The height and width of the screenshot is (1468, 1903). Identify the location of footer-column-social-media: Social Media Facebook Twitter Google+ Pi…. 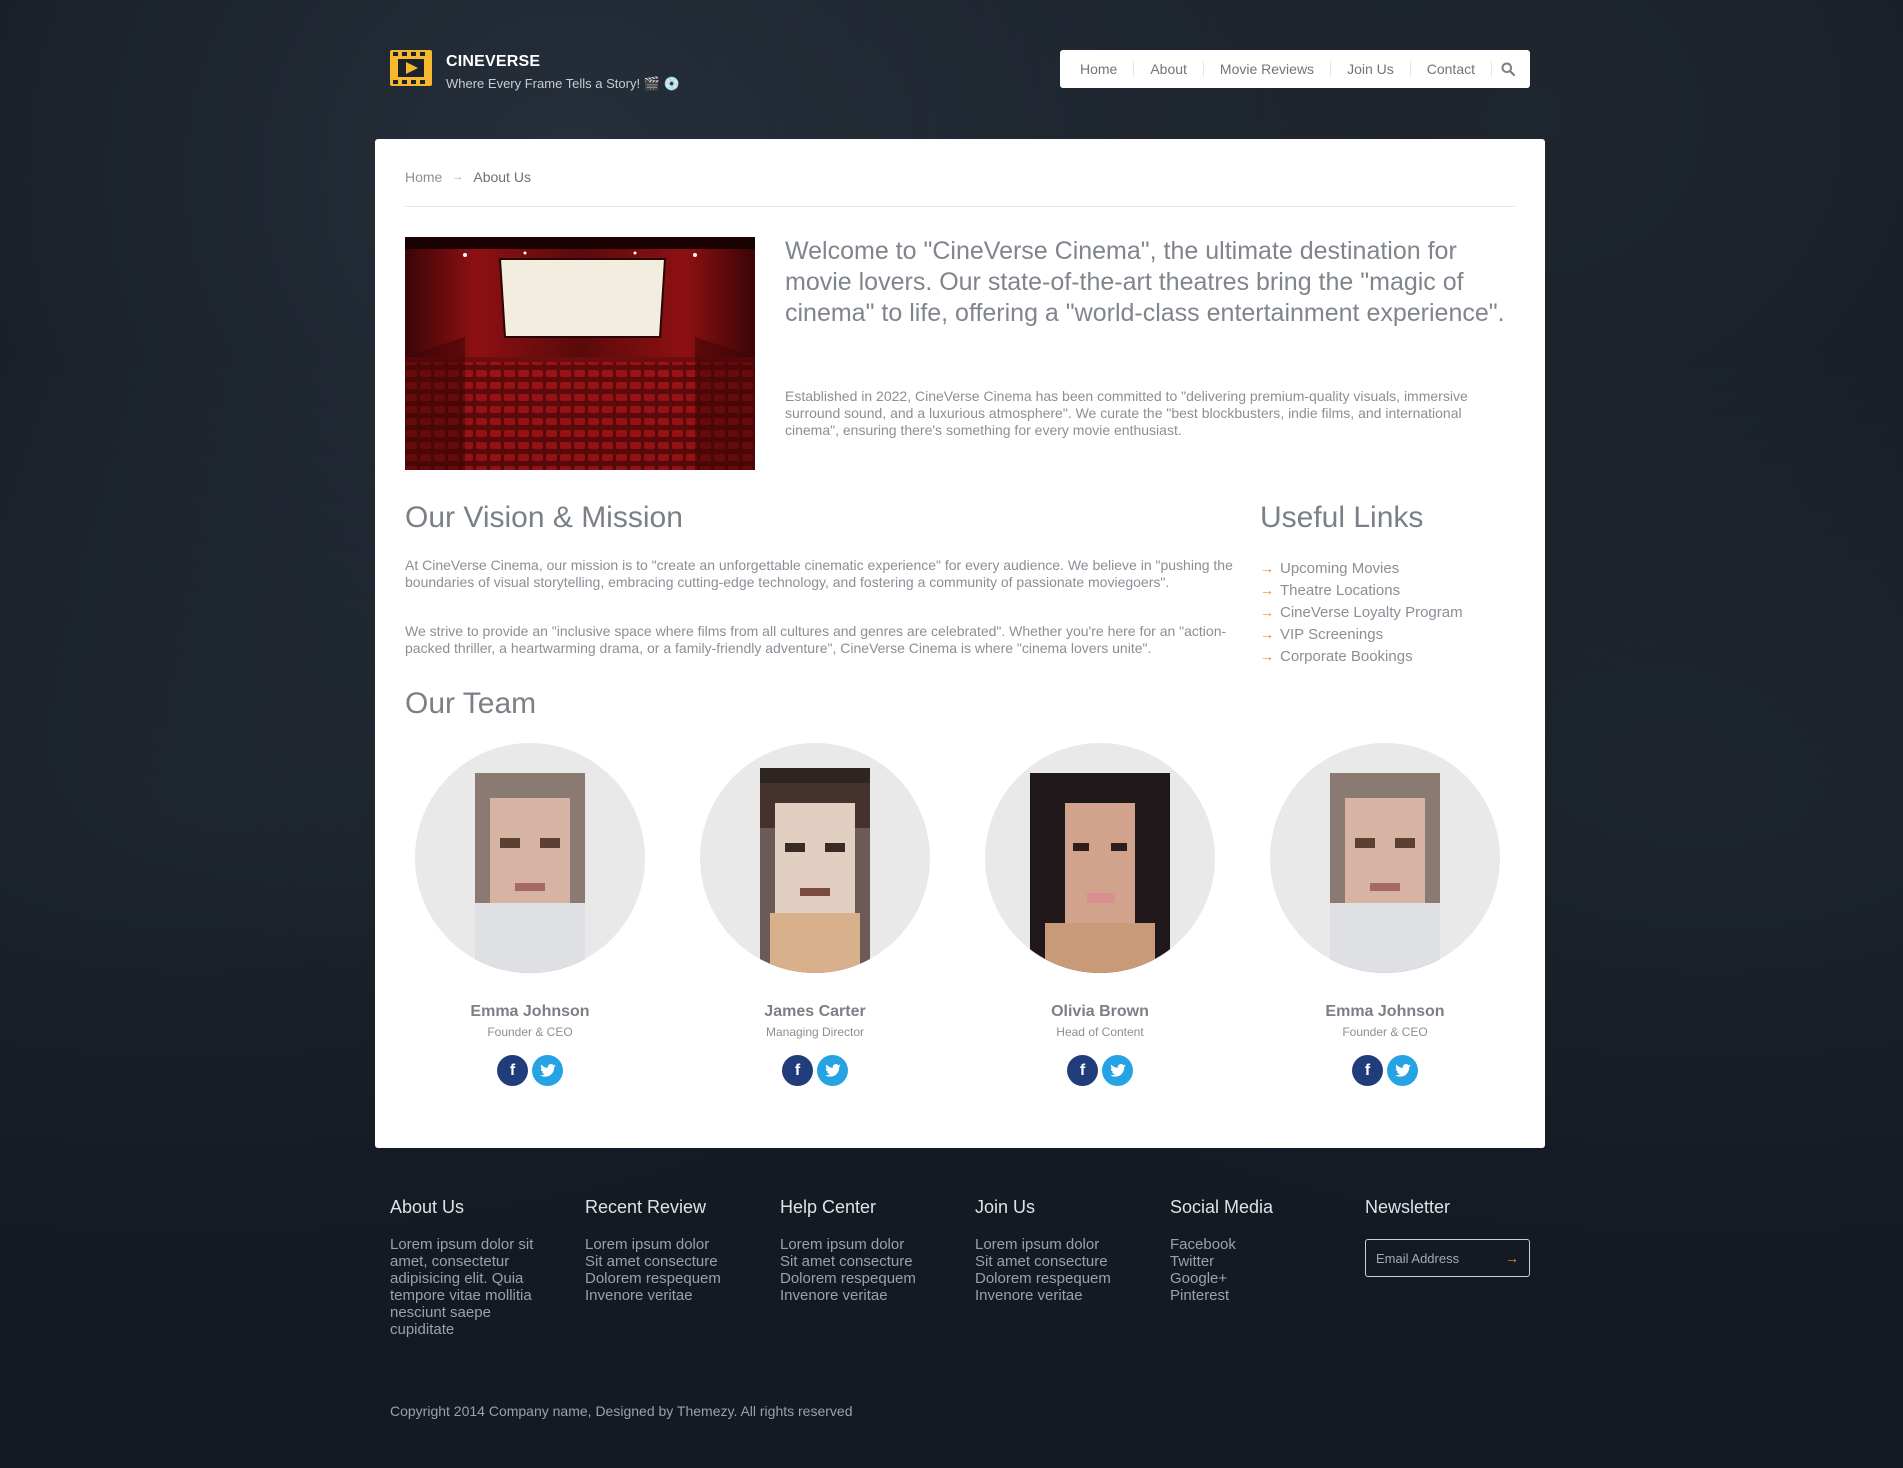
(1255, 1250).